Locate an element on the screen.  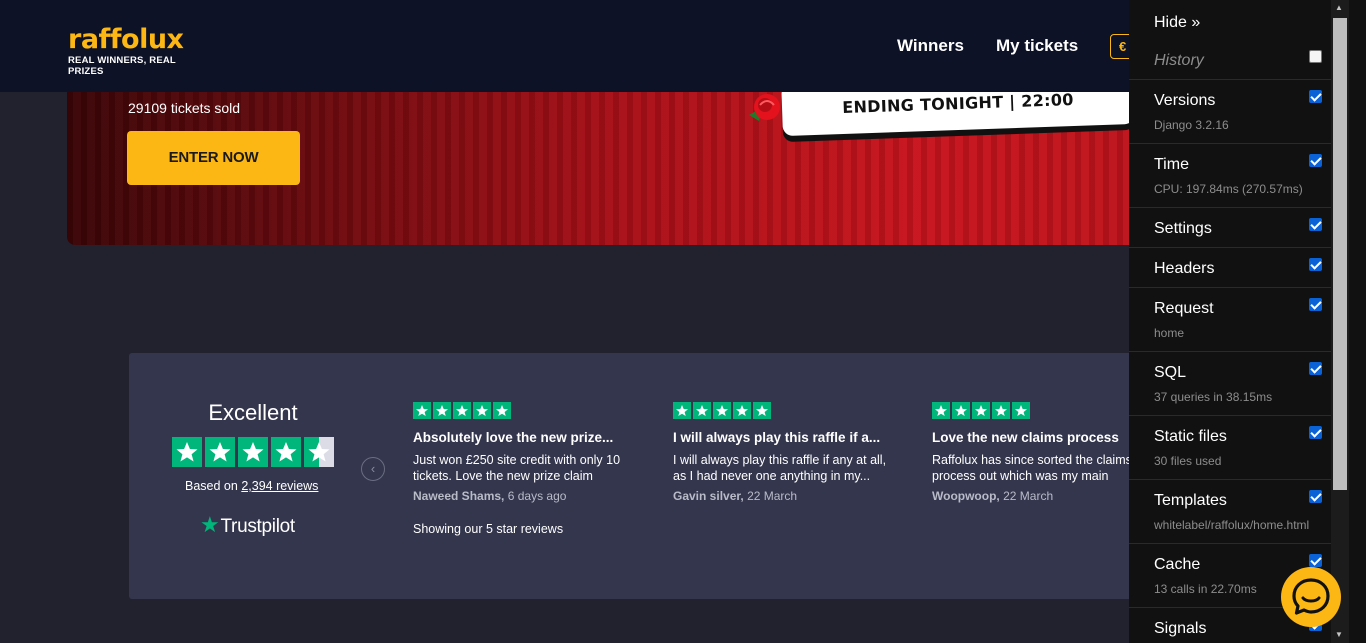
live-chat-button is located at coordinates (1311, 597).